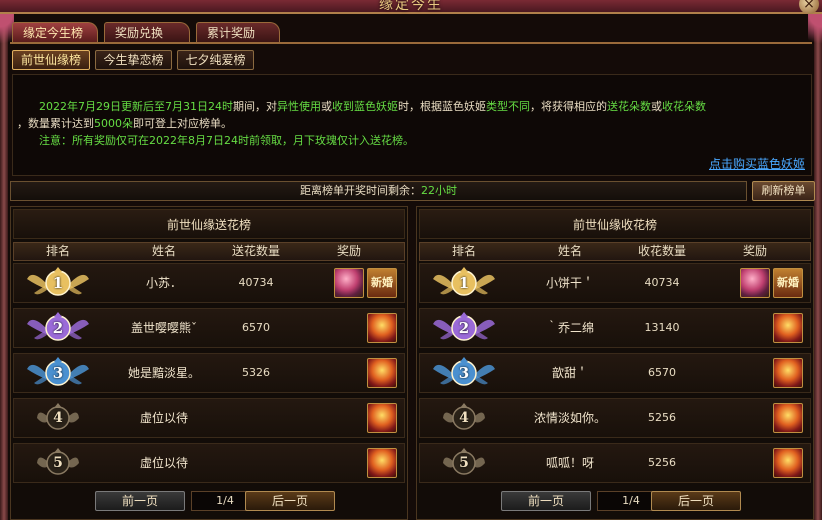 The width and height of the screenshot is (822, 520). Describe the element at coordinates (147, 32) in the screenshot. I see `tab-reward-exchange: 奖励兑换` at that location.